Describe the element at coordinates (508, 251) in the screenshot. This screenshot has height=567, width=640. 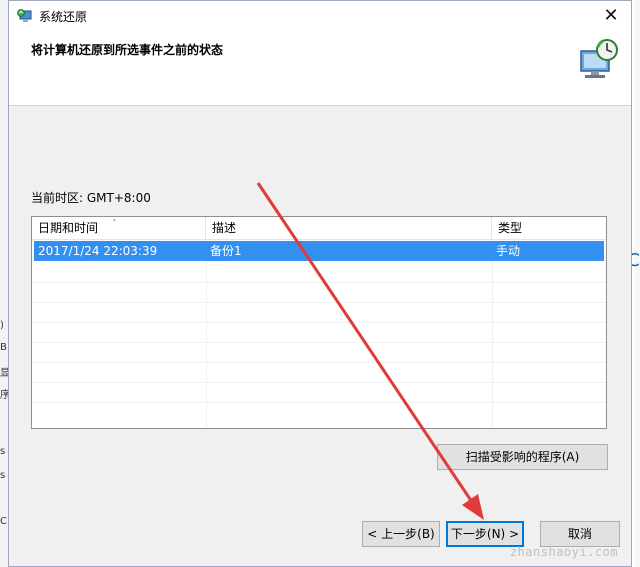
I see `row-type: 手动` at that location.